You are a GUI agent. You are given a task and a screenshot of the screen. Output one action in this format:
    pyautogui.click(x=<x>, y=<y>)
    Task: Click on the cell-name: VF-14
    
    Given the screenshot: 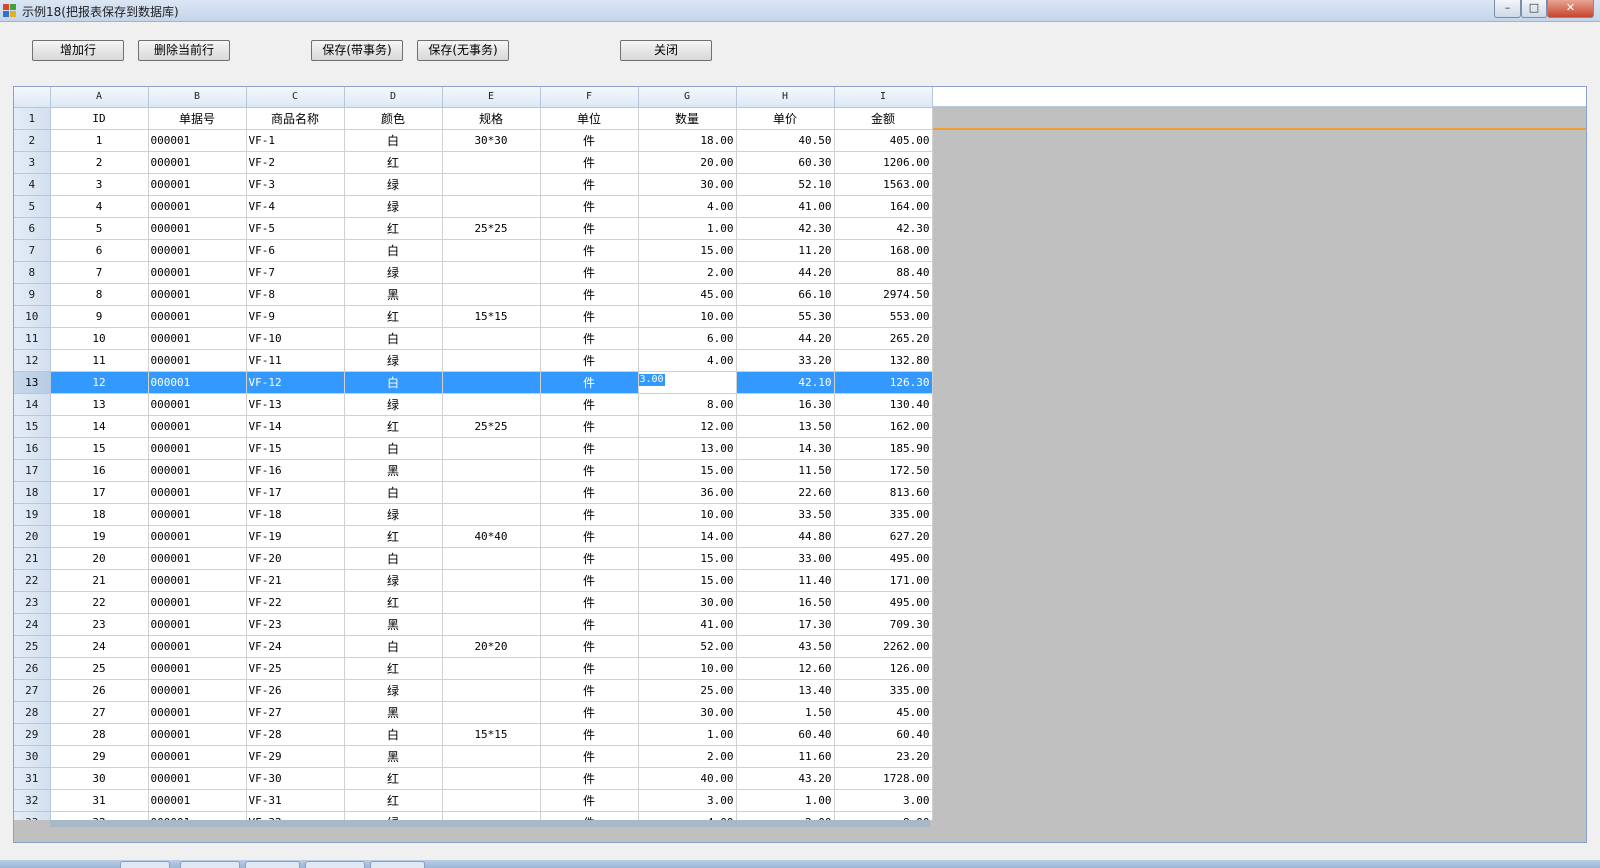 What is the action you would take?
    pyautogui.click(x=295, y=426)
    